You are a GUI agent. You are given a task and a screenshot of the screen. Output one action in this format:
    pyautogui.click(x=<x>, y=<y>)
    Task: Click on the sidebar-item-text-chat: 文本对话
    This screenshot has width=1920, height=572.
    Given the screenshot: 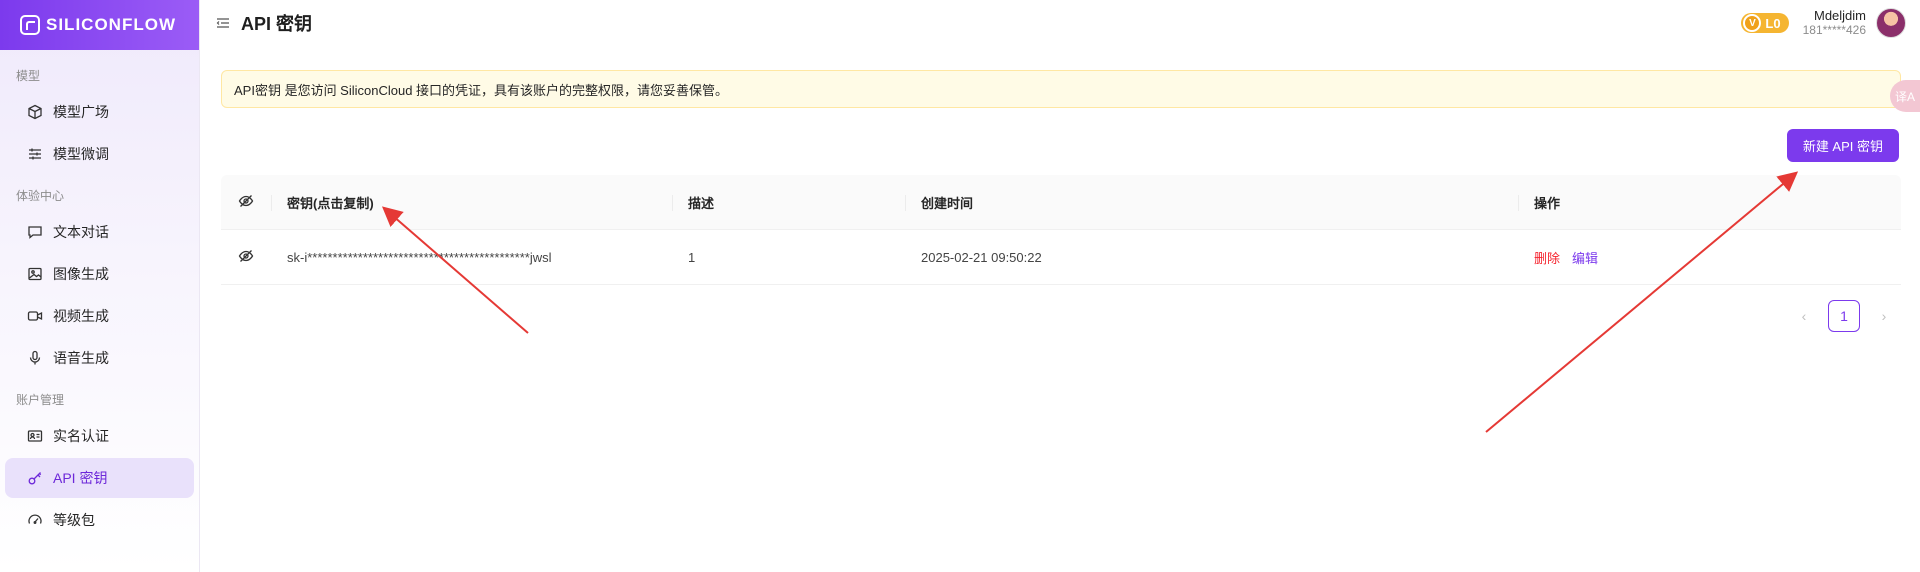 What is the action you would take?
    pyautogui.click(x=99, y=232)
    